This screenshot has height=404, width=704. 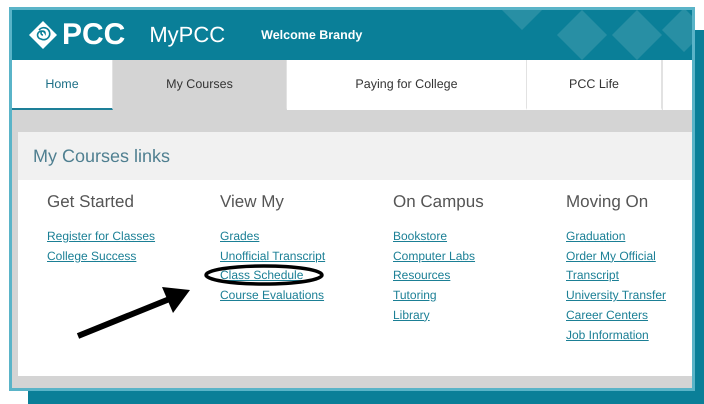 What do you see at coordinates (616, 296) in the screenshot?
I see `course-link: University Transfer` at bounding box center [616, 296].